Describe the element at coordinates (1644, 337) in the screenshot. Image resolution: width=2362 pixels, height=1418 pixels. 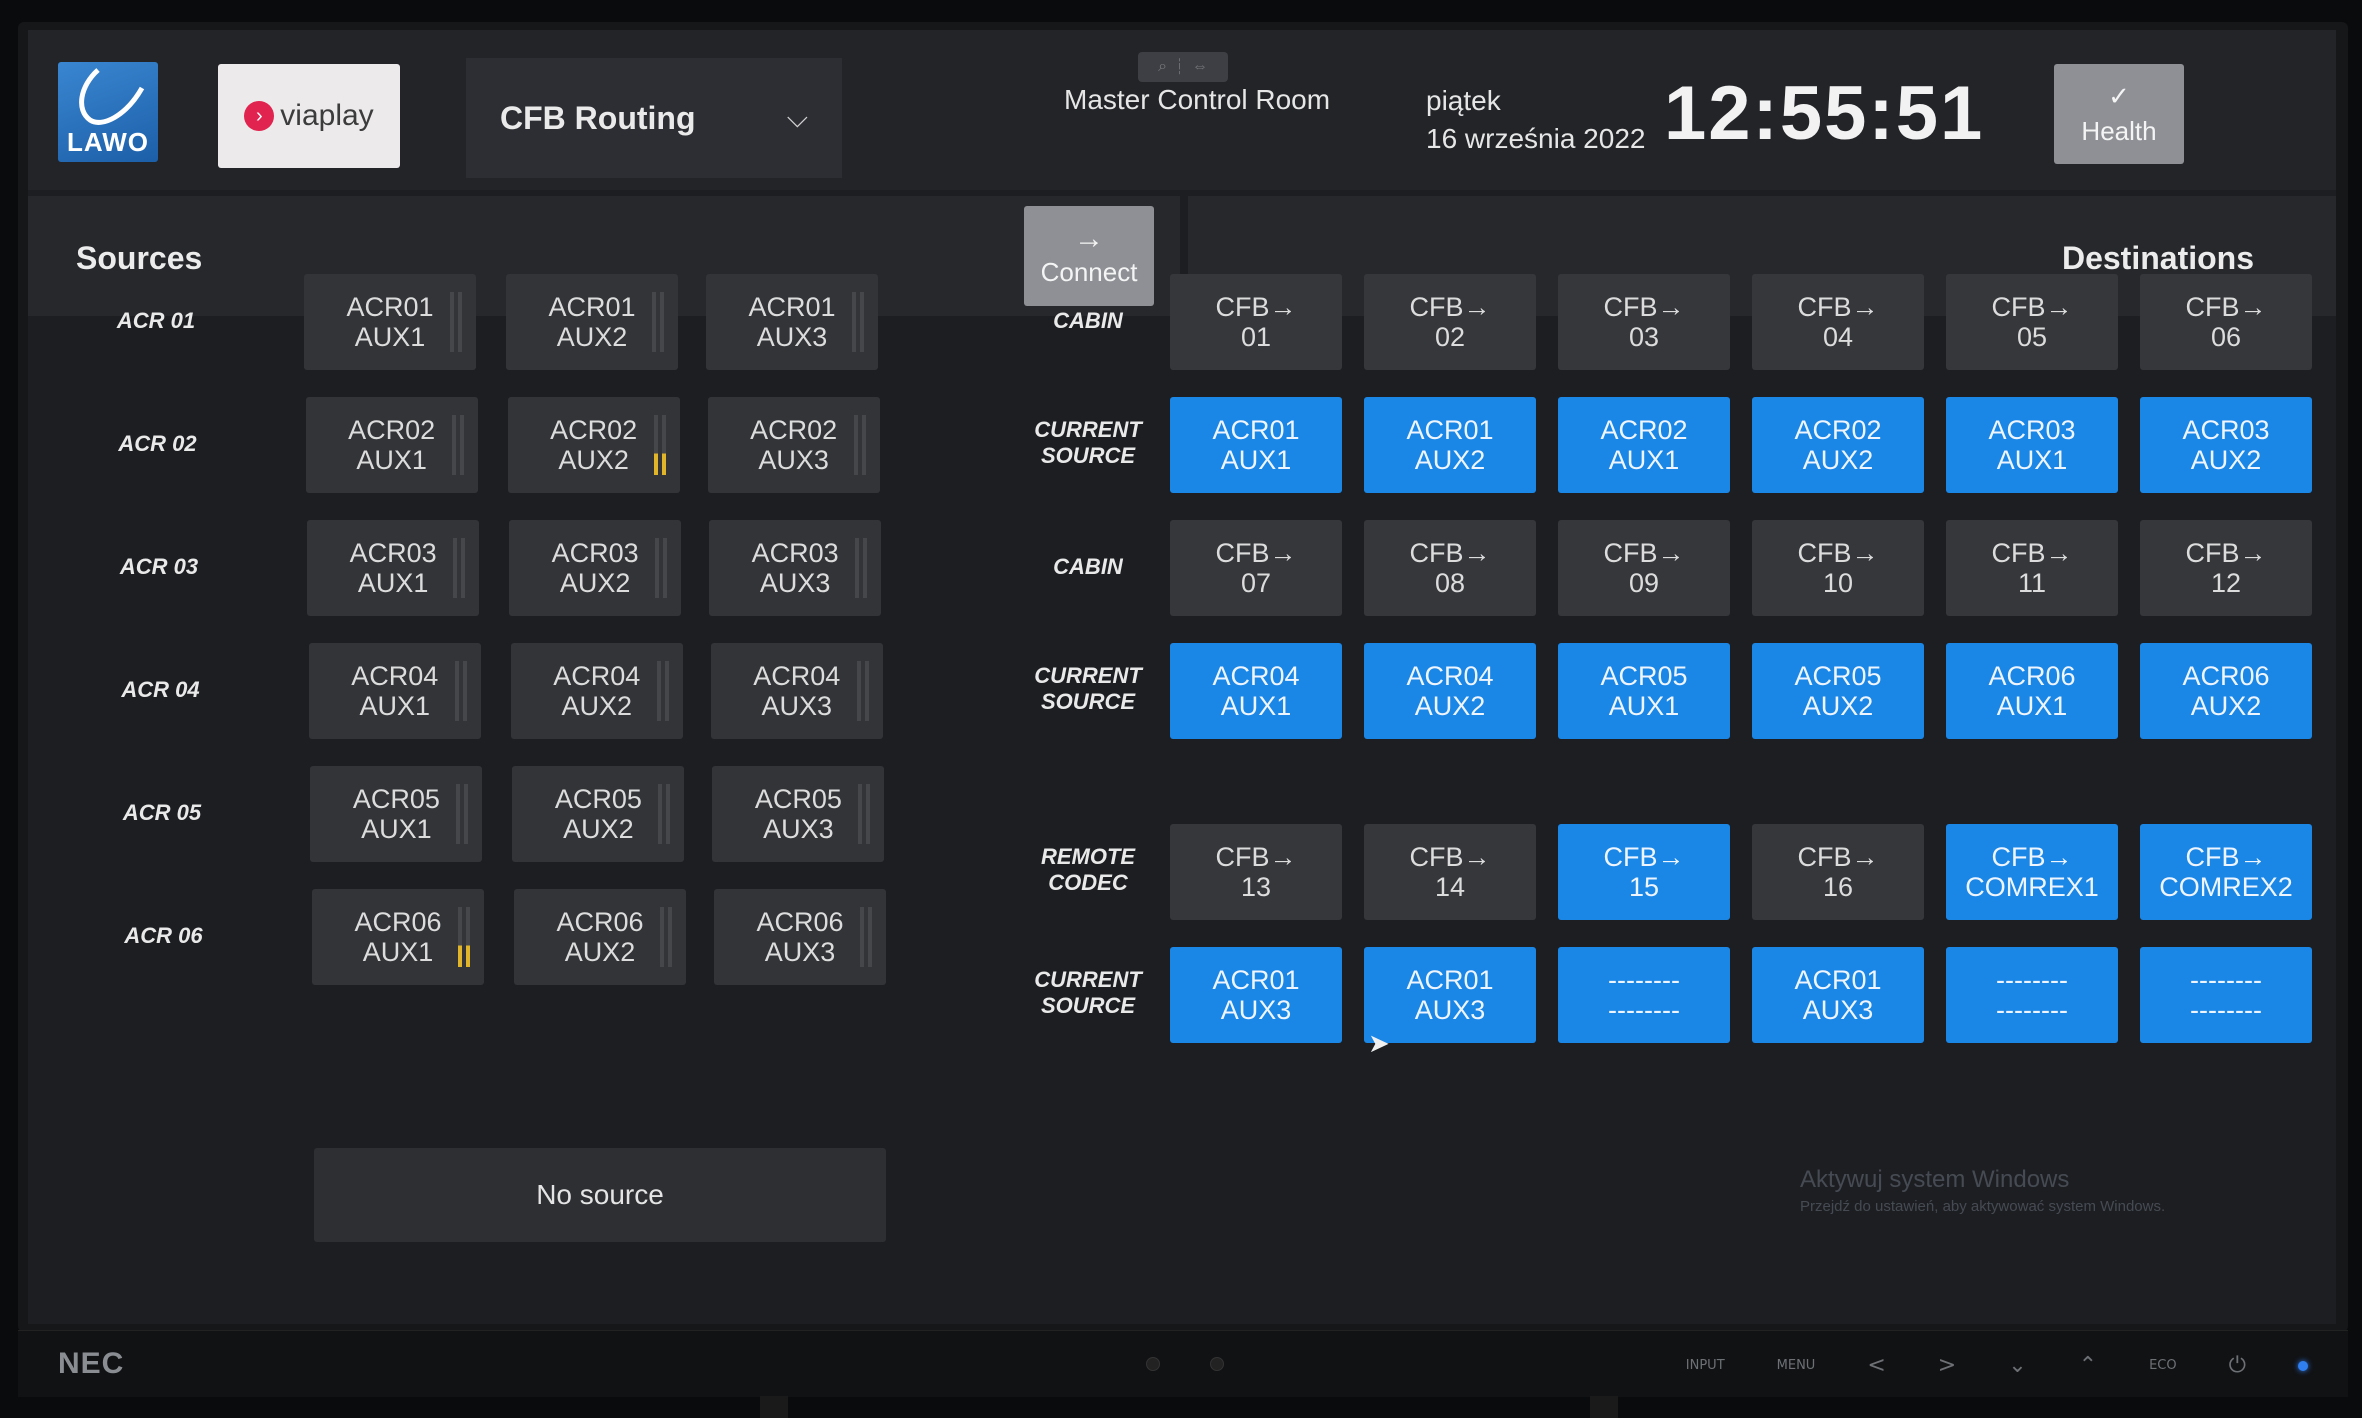
I see `tile-label: 03` at that location.